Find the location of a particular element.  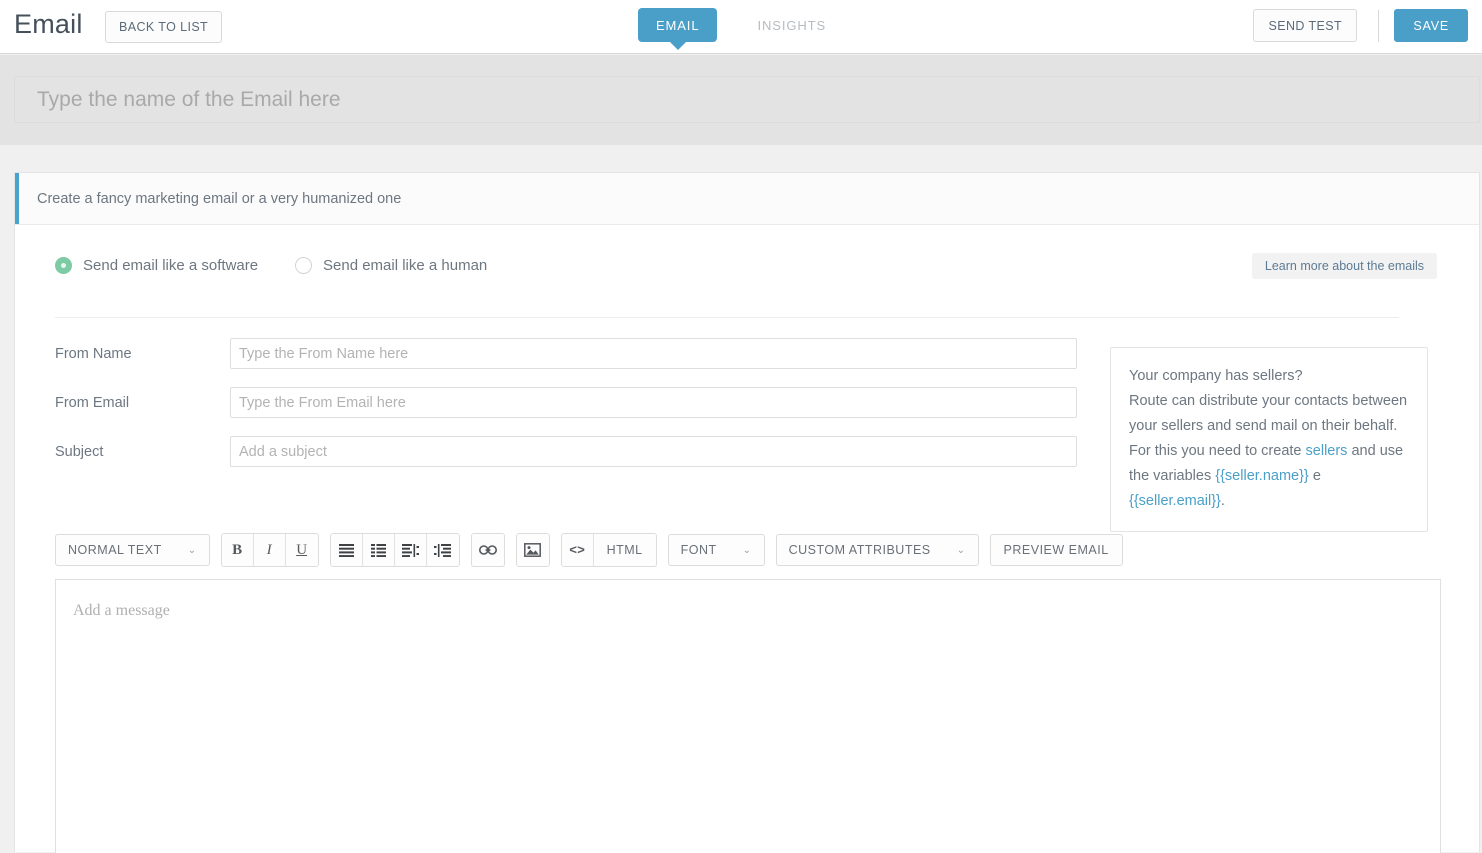

indent-icon is located at coordinates (443, 550).